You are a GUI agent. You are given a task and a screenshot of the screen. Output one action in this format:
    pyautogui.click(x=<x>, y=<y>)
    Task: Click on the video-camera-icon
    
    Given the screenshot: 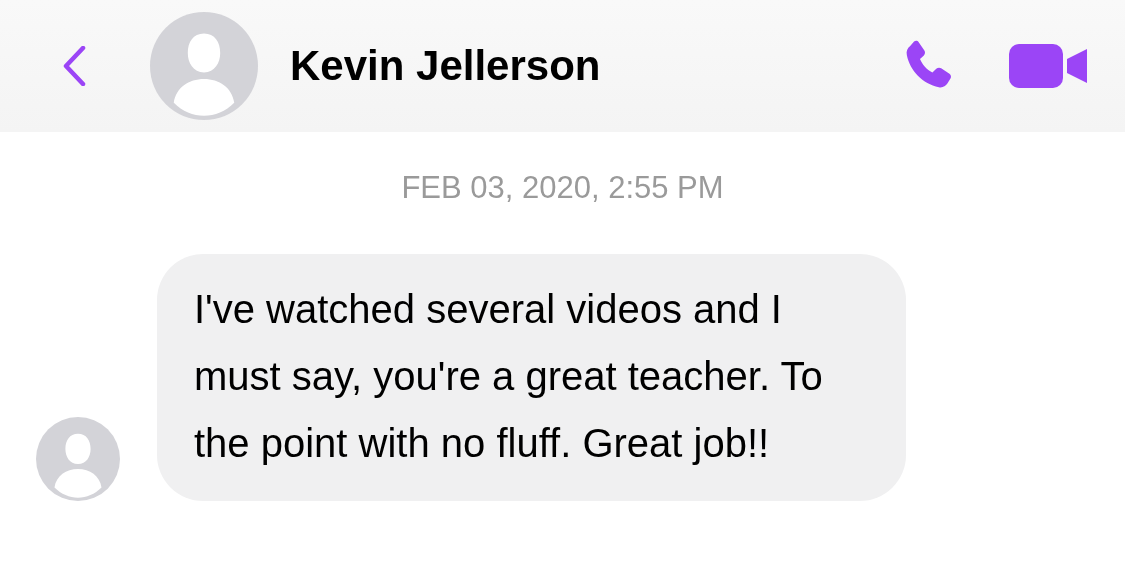 What is the action you would take?
    pyautogui.click(x=1049, y=66)
    